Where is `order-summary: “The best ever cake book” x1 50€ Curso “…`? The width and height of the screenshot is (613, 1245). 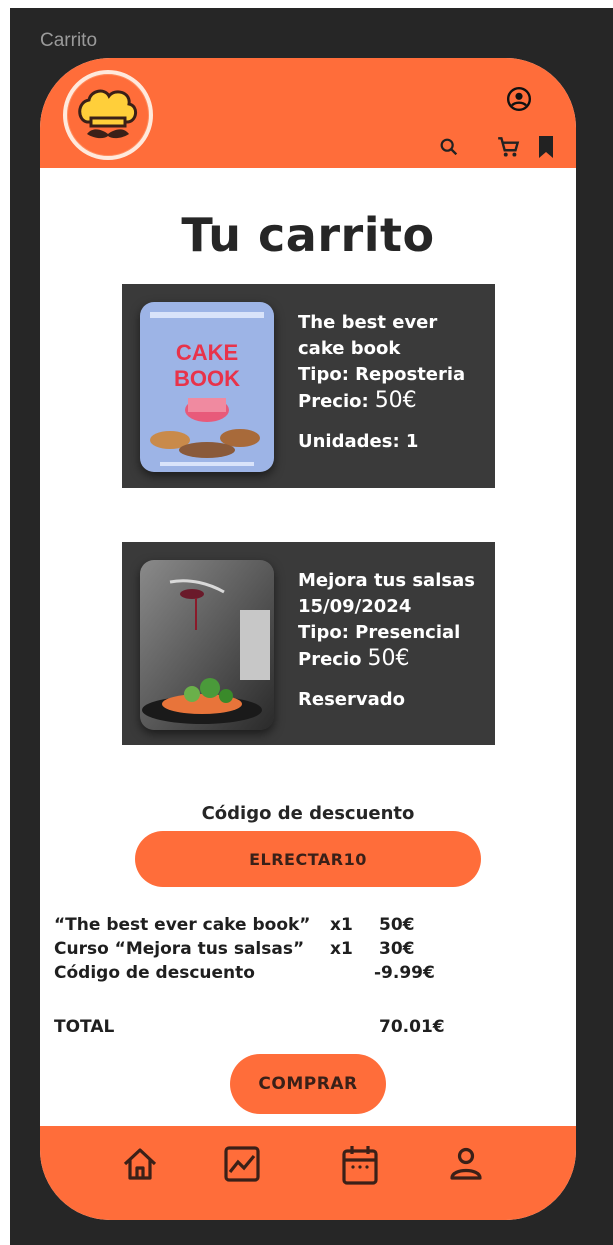 order-summary: “The best ever cake book” x1 50€ Curso “… is located at coordinates (254, 976).